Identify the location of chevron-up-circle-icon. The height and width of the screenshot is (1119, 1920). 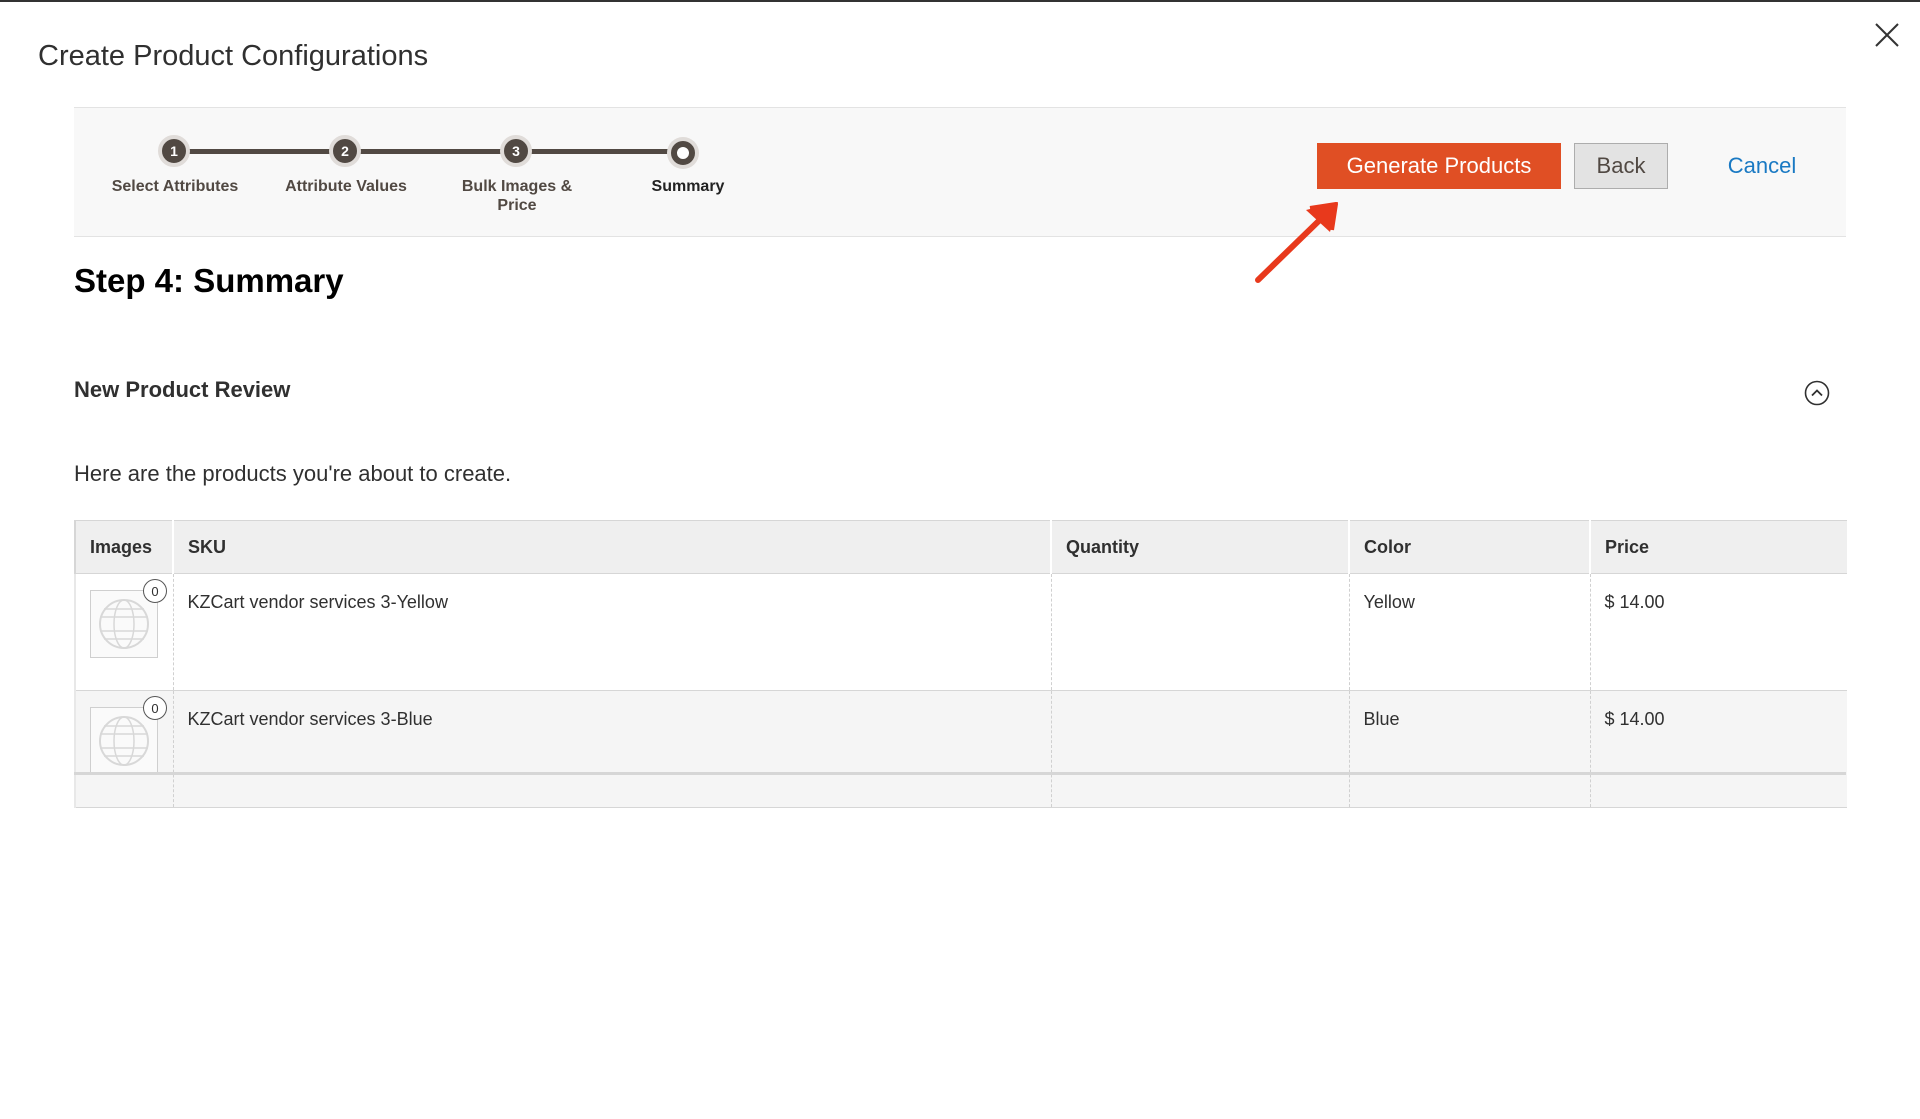
(1817, 393).